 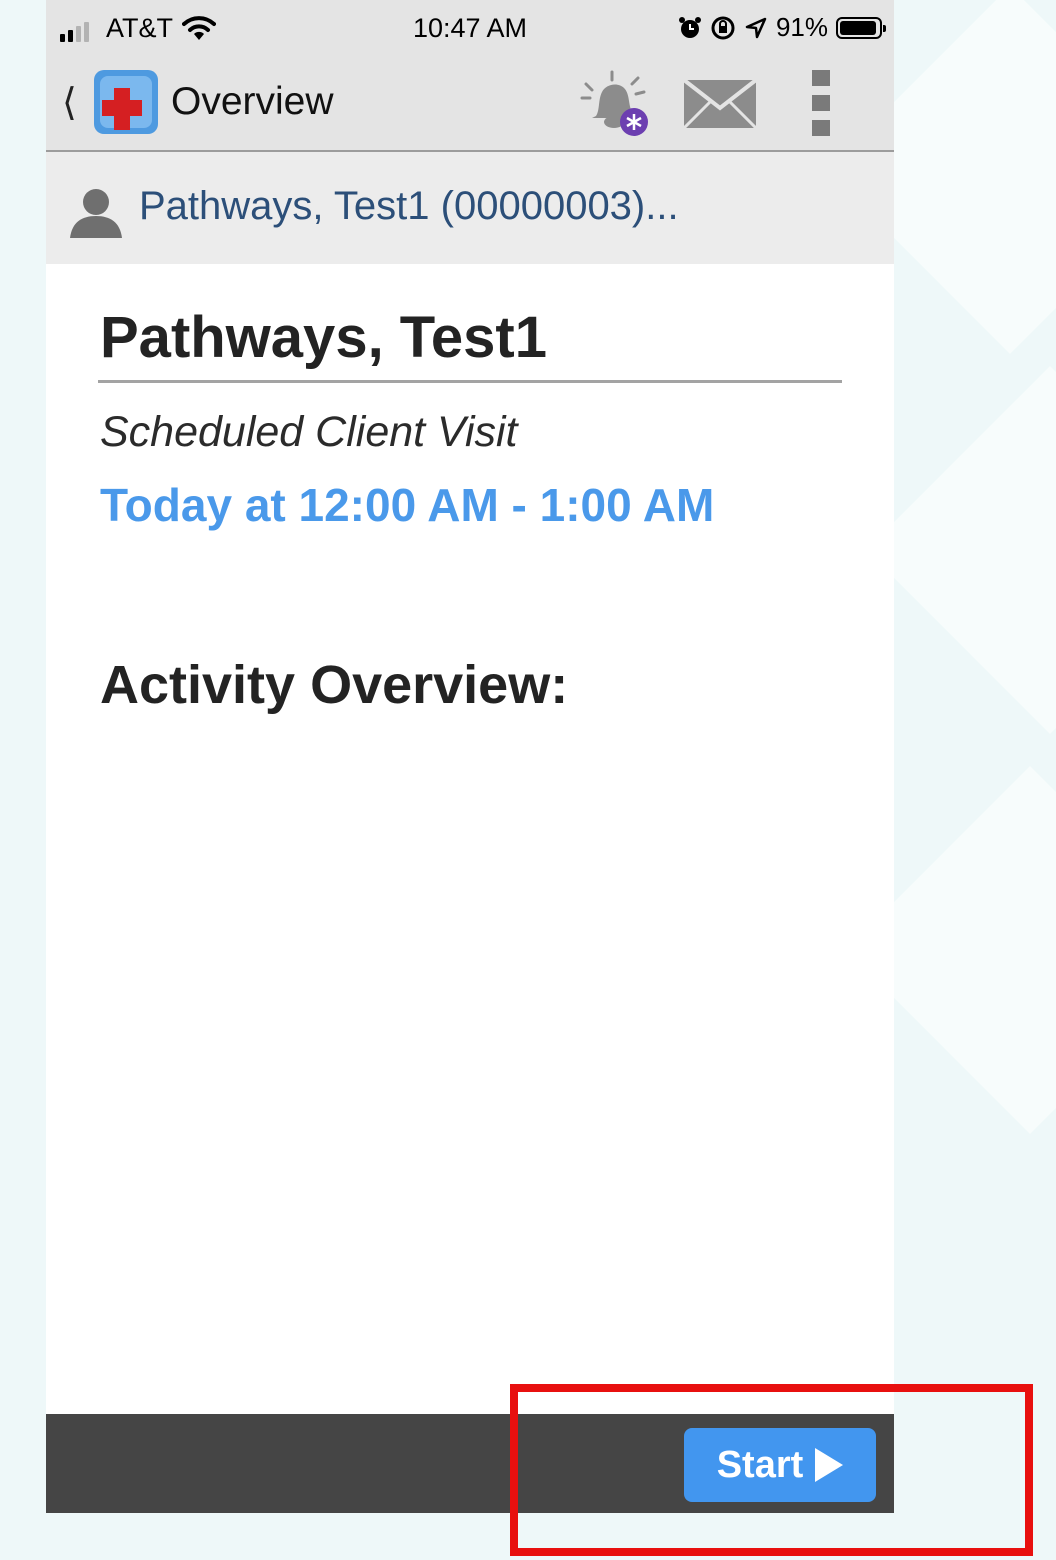 I want to click on alarm-icon, so click(x=689, y=27).